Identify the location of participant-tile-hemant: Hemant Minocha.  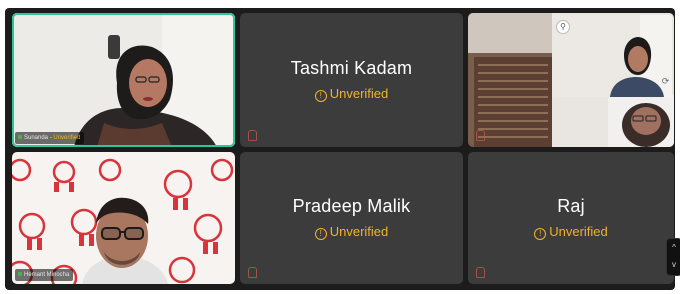
(123, 218).